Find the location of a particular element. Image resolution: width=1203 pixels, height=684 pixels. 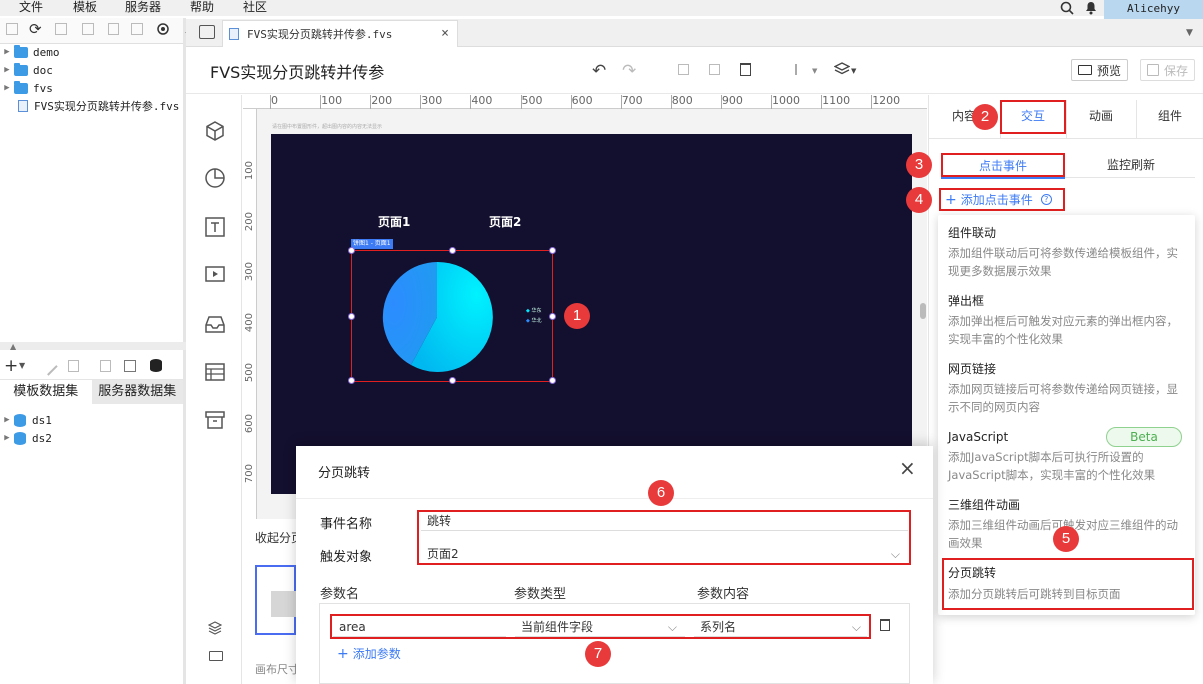

delete-param-icon is located at coordinates (885, 625).